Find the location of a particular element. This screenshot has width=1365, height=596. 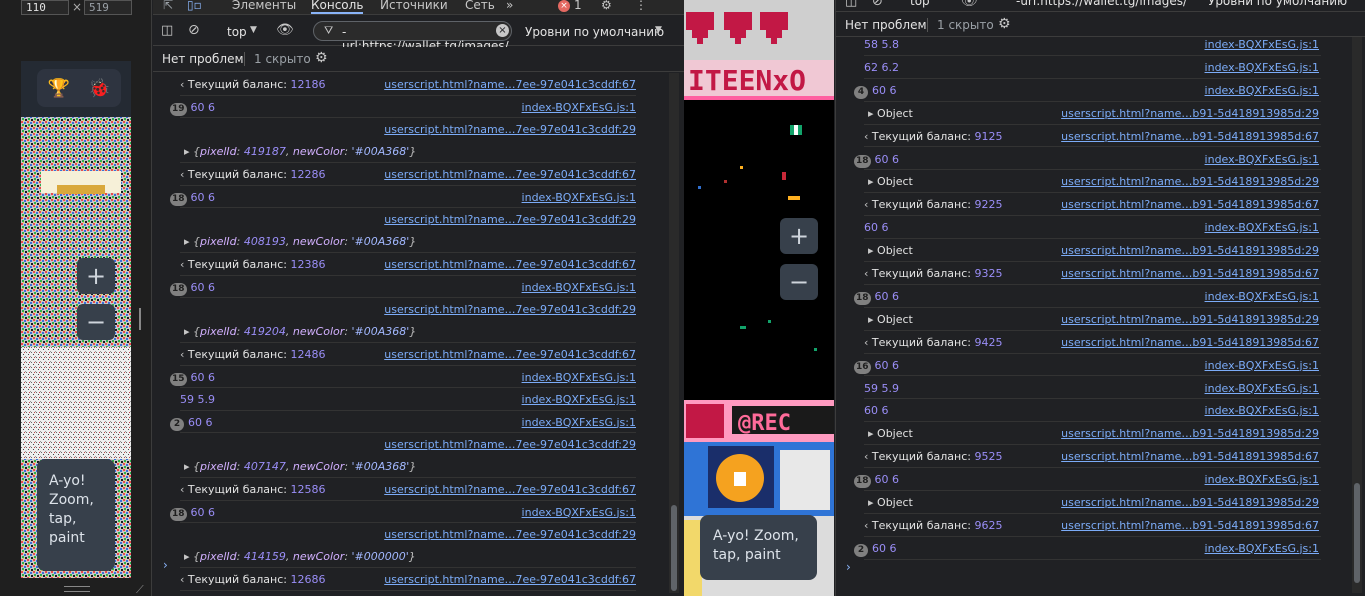

bug-icon: 🐞 is located at coordinates (99, 88).